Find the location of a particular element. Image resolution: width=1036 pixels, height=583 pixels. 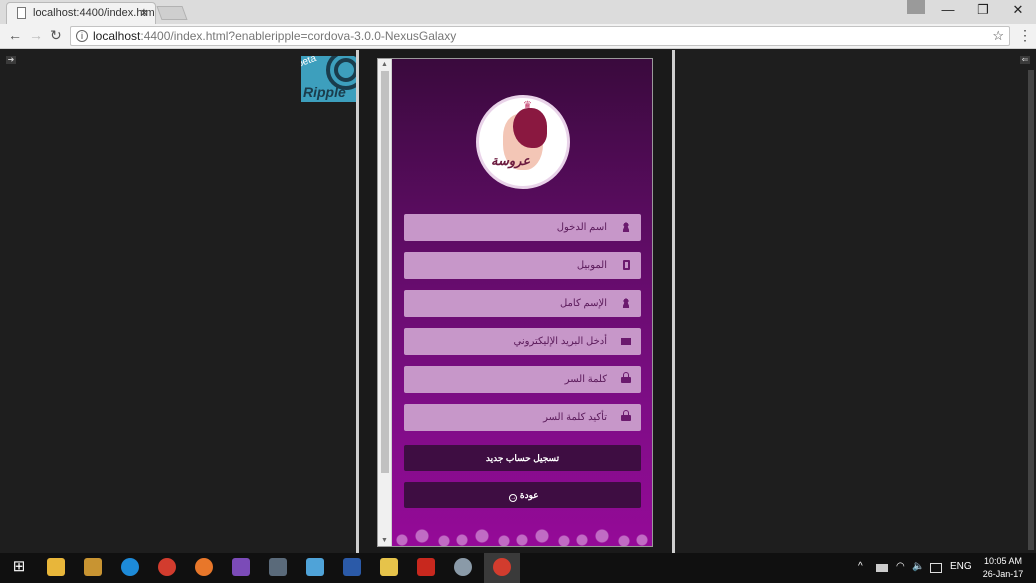

panel-divider-right is located at coordinates (673, 301).